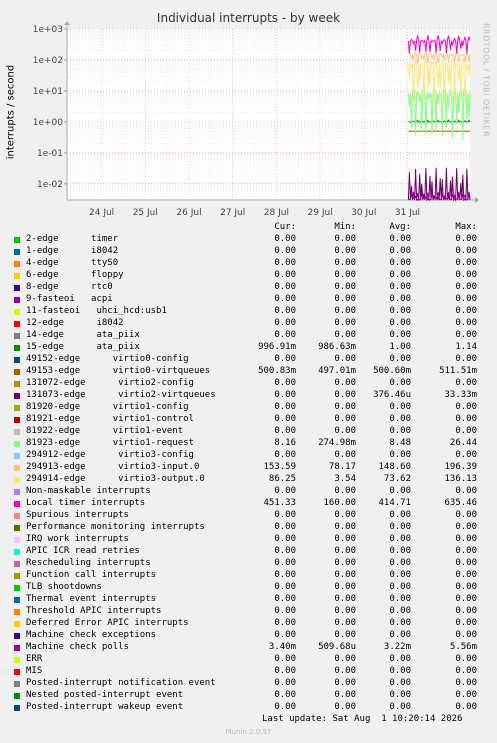 The width and height of the screenshot is (497, 743). I want to click on legend-max-value: 511.51m, so click(458, 371).